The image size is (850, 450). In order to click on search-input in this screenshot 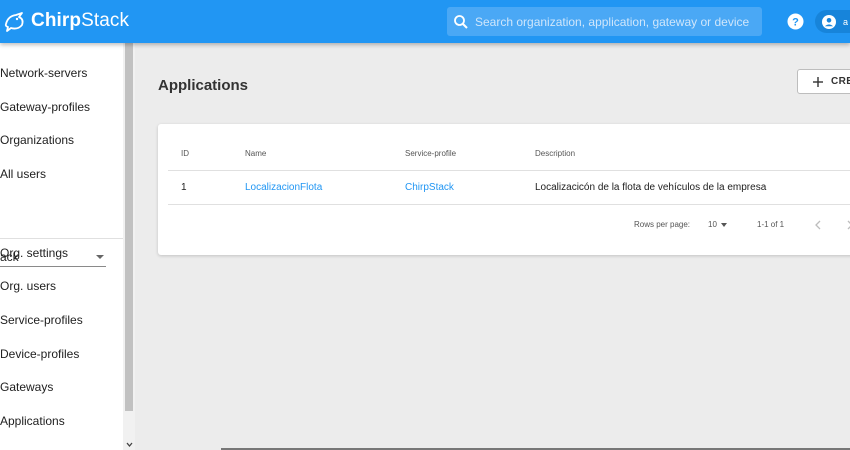, I will do `click(615, 21)`.